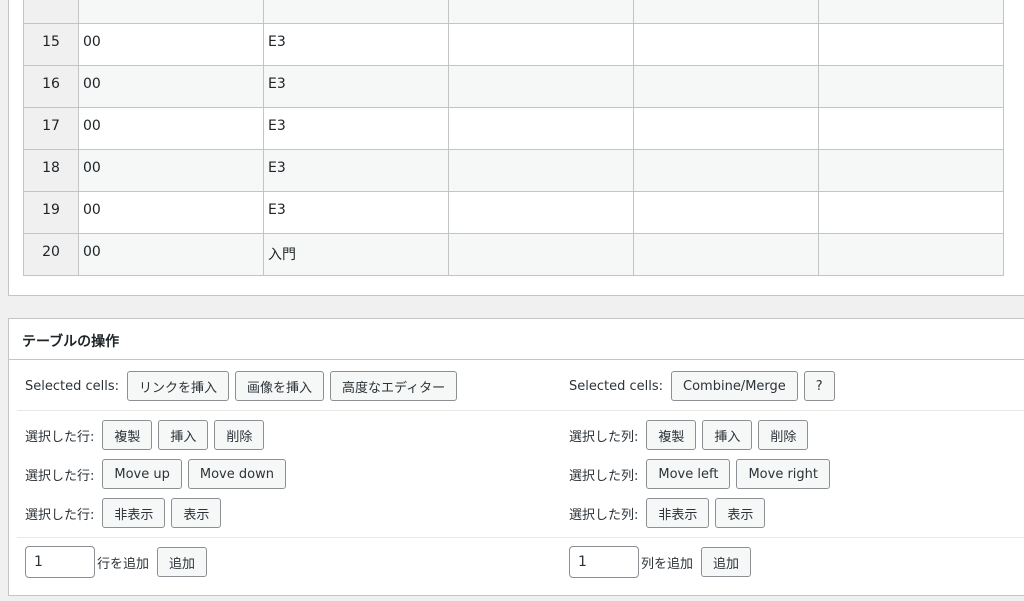 This screenshot has height=601, width=1024. I want to click on delete-row-button: 削除, so click(239, 435).